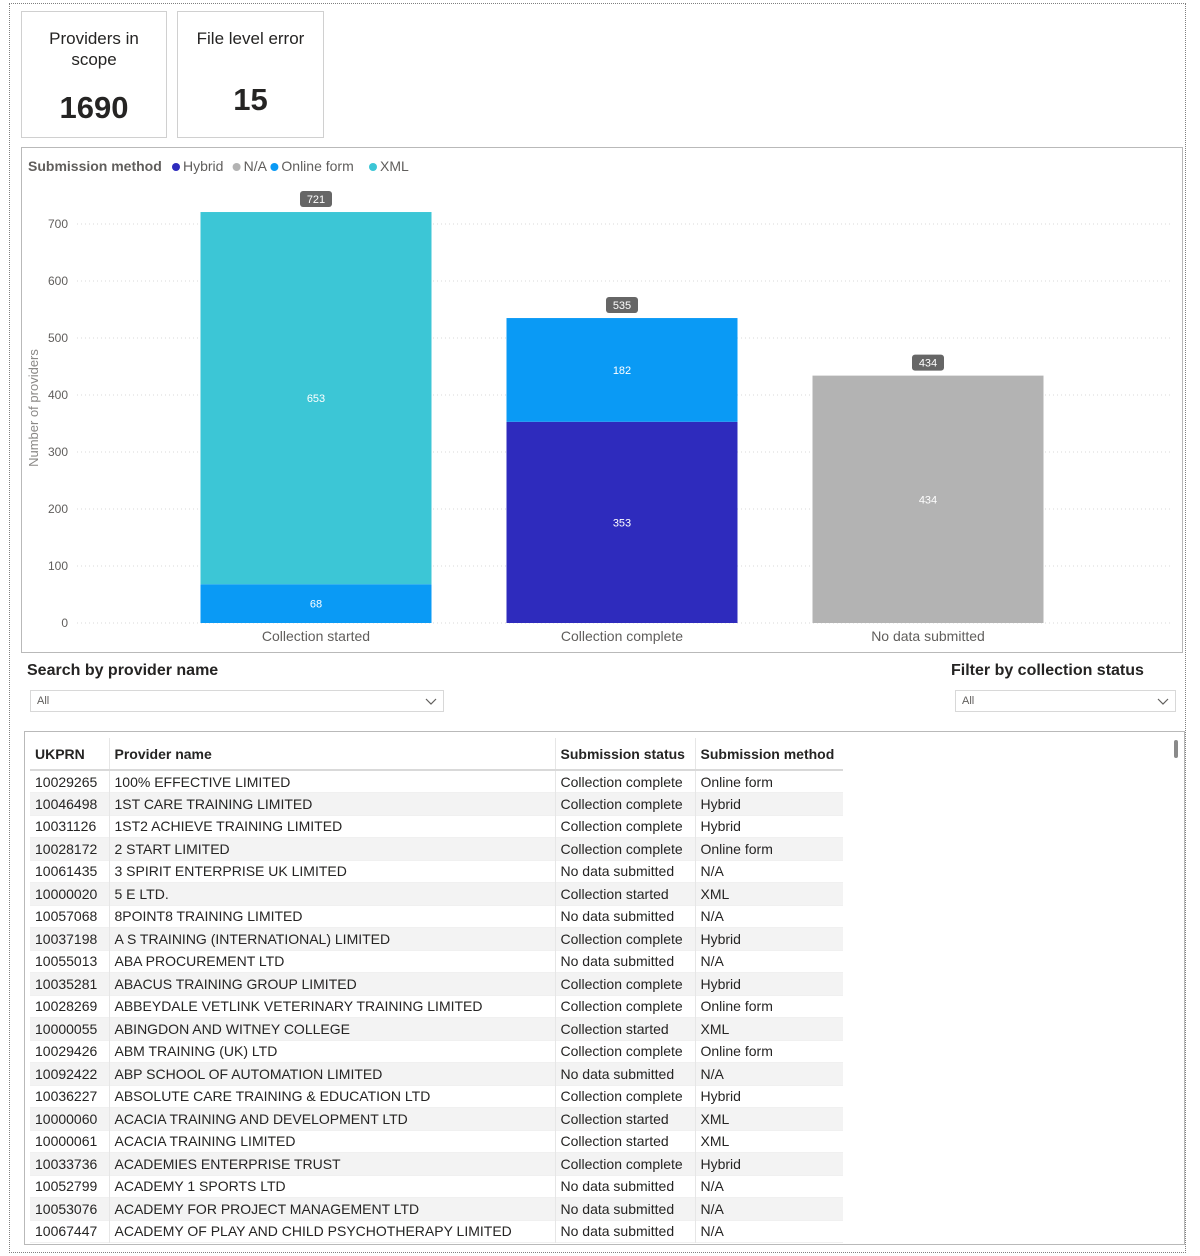 The image size is (1200, 1256). What do you see at coordinates (66, 1208) in the screenshot?
I see `cell-ukprn: 10053076` at bounding box center [66, 1208].